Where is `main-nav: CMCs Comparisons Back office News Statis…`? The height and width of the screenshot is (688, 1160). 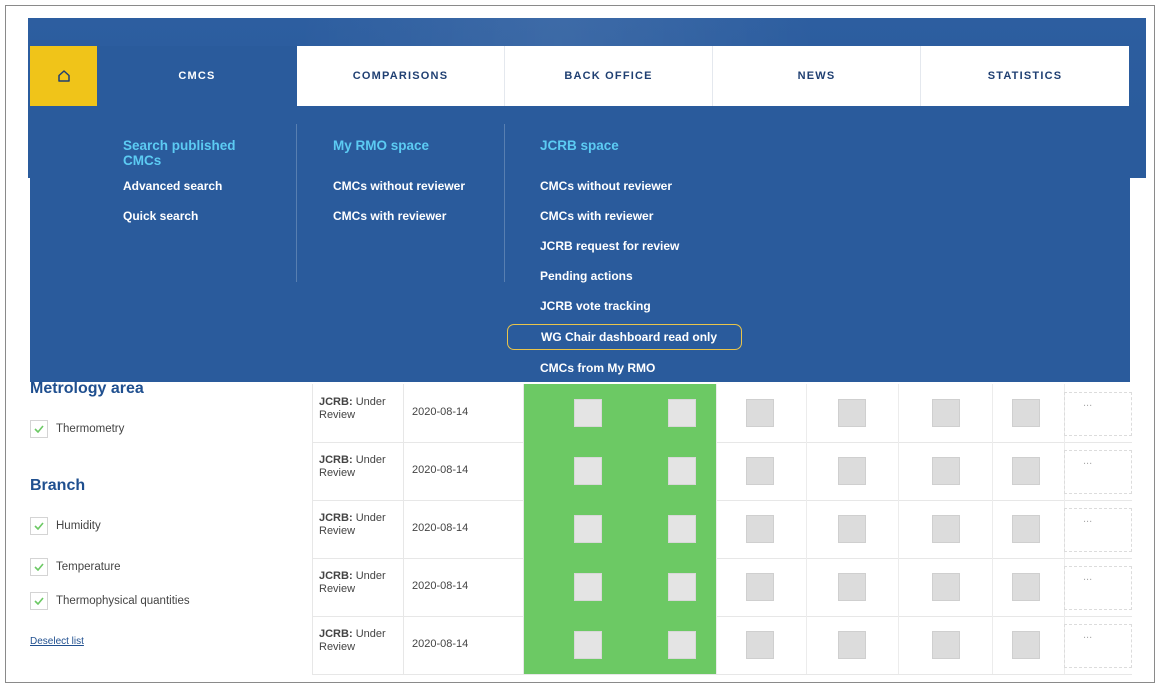
main-nav: CMCs Comparisons Back office News Statis… is located at coordinates (580, 76).